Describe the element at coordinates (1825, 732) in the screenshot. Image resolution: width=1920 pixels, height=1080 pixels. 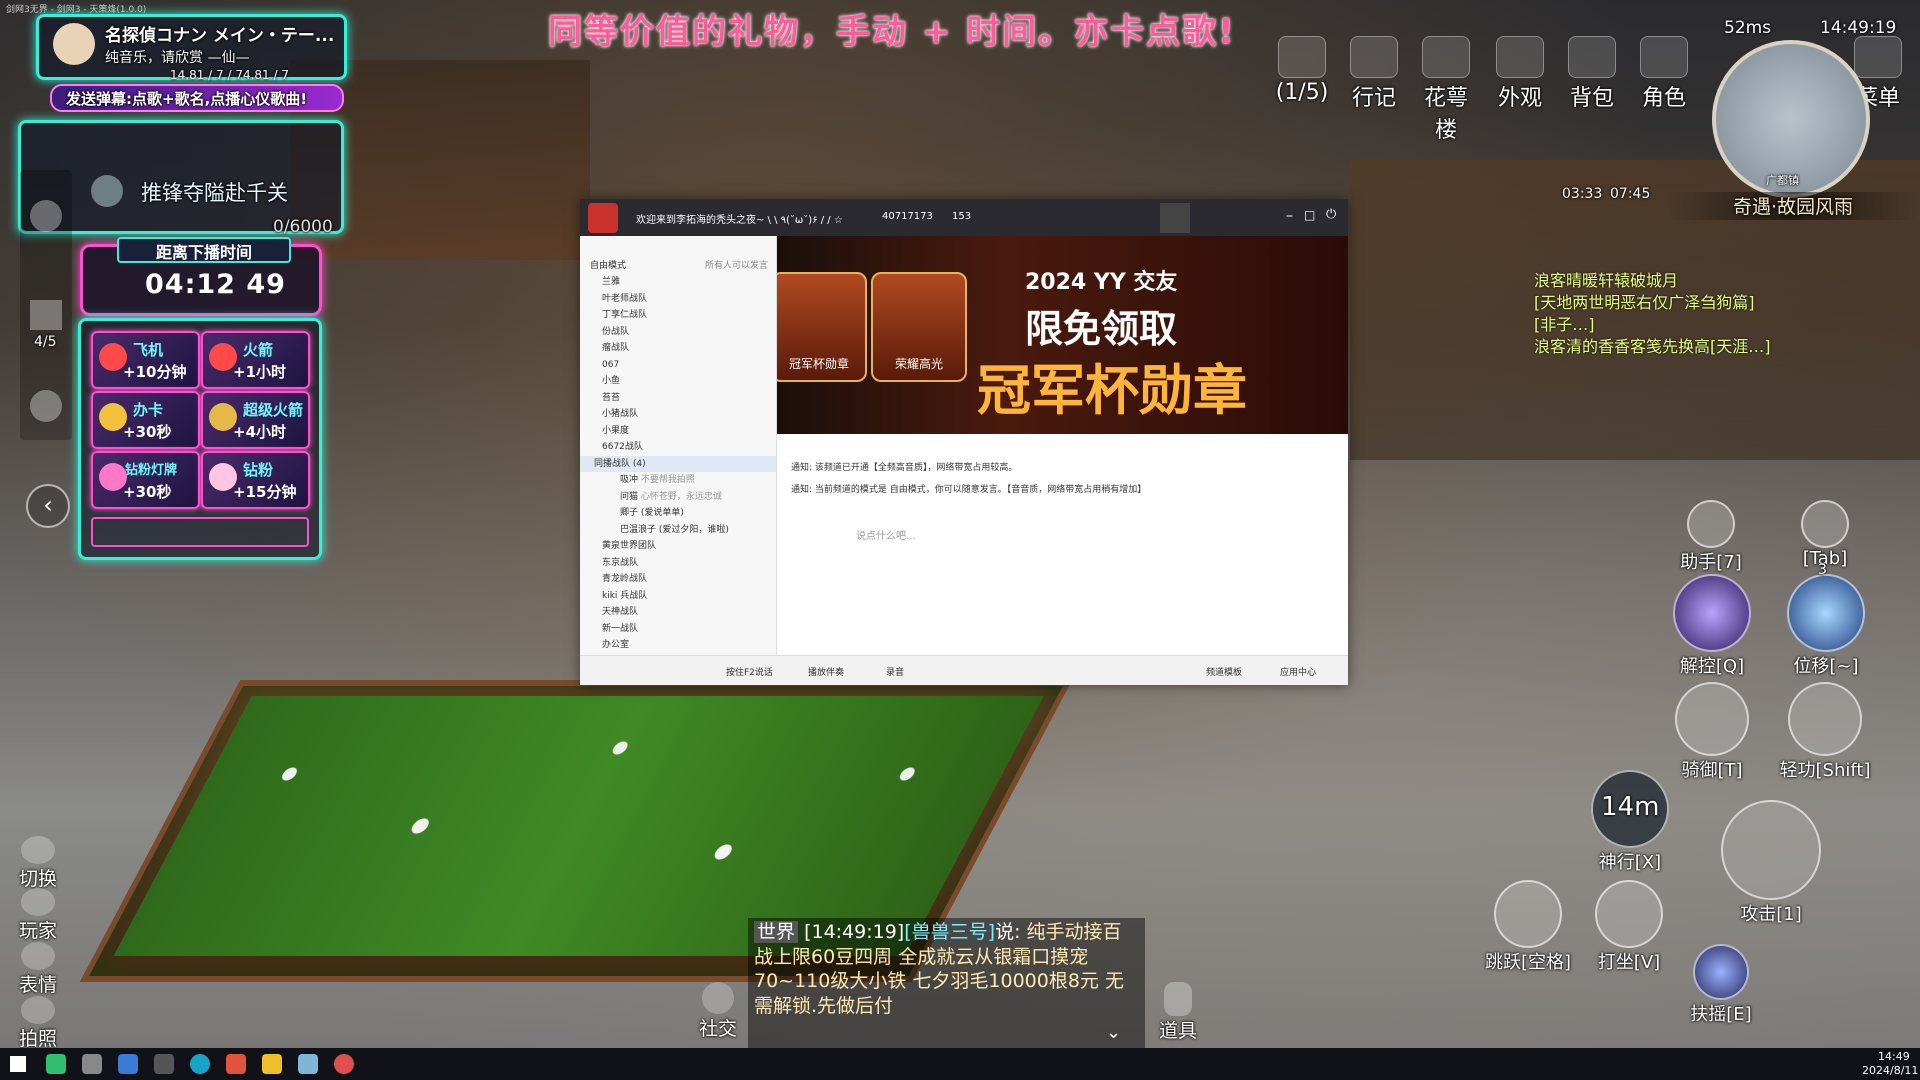
I see `qinggong-skill: 轻功[Shift]` at that location.